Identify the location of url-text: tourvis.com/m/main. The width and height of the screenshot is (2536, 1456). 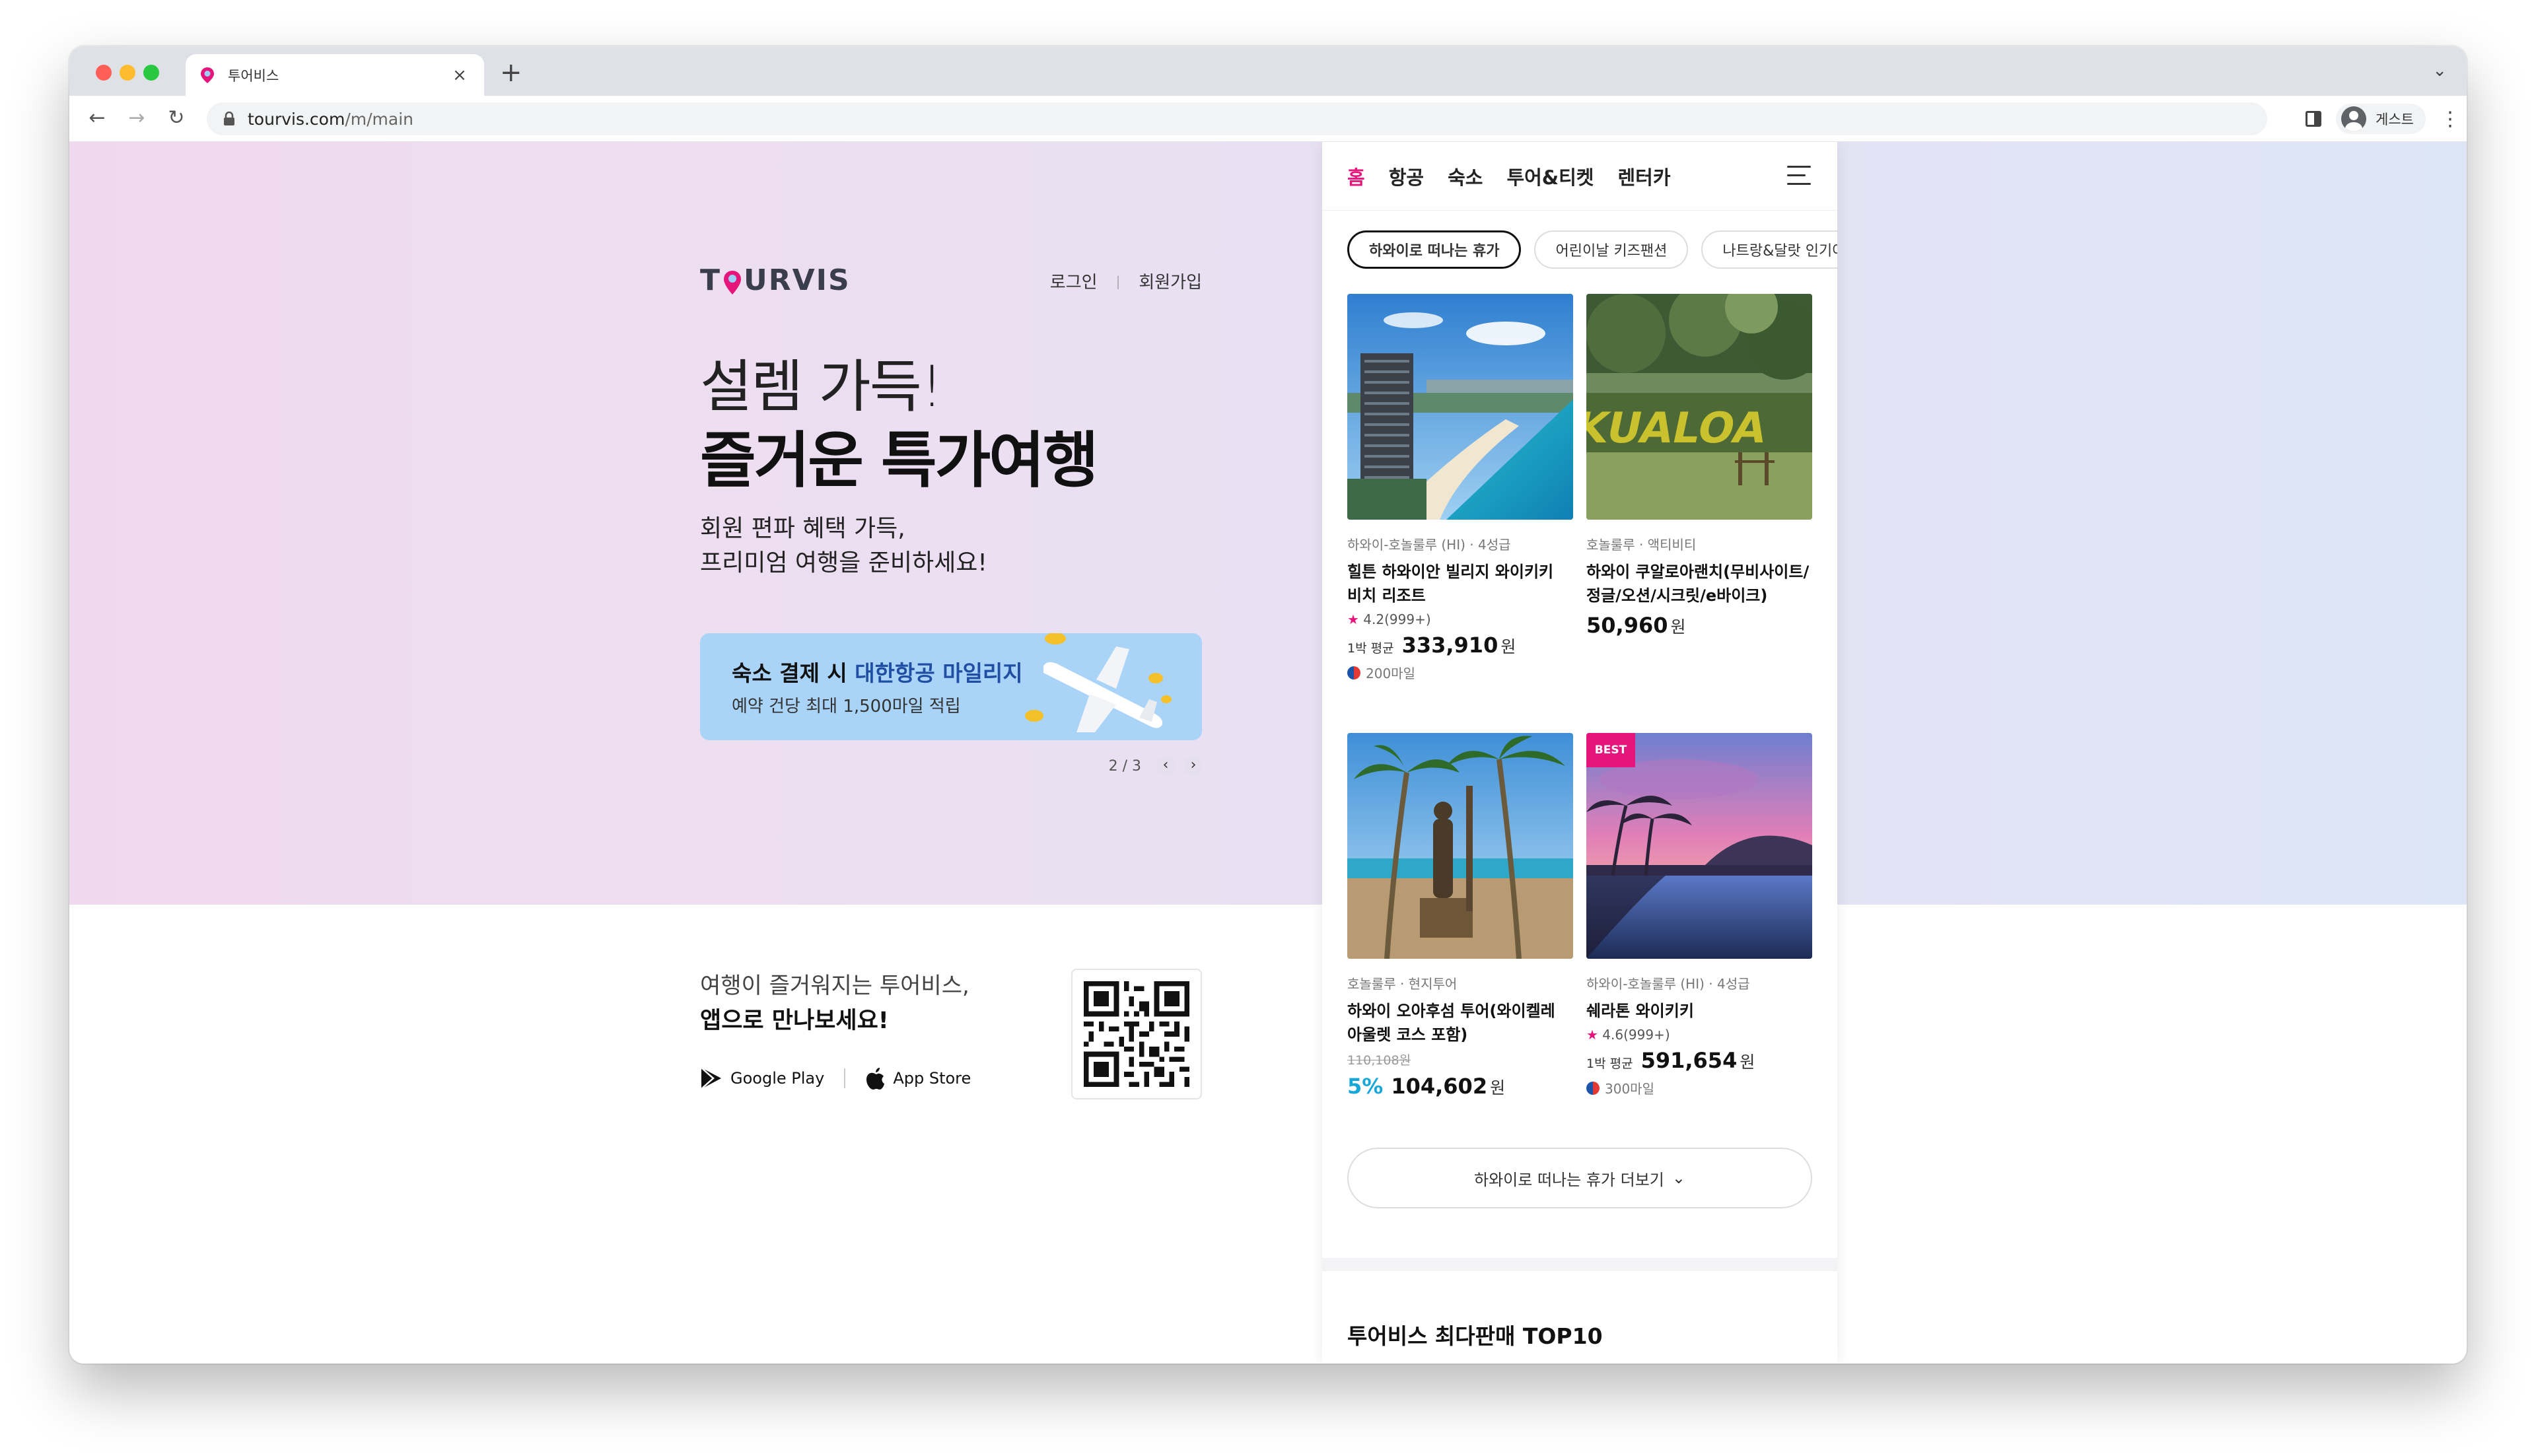
(330, 119).